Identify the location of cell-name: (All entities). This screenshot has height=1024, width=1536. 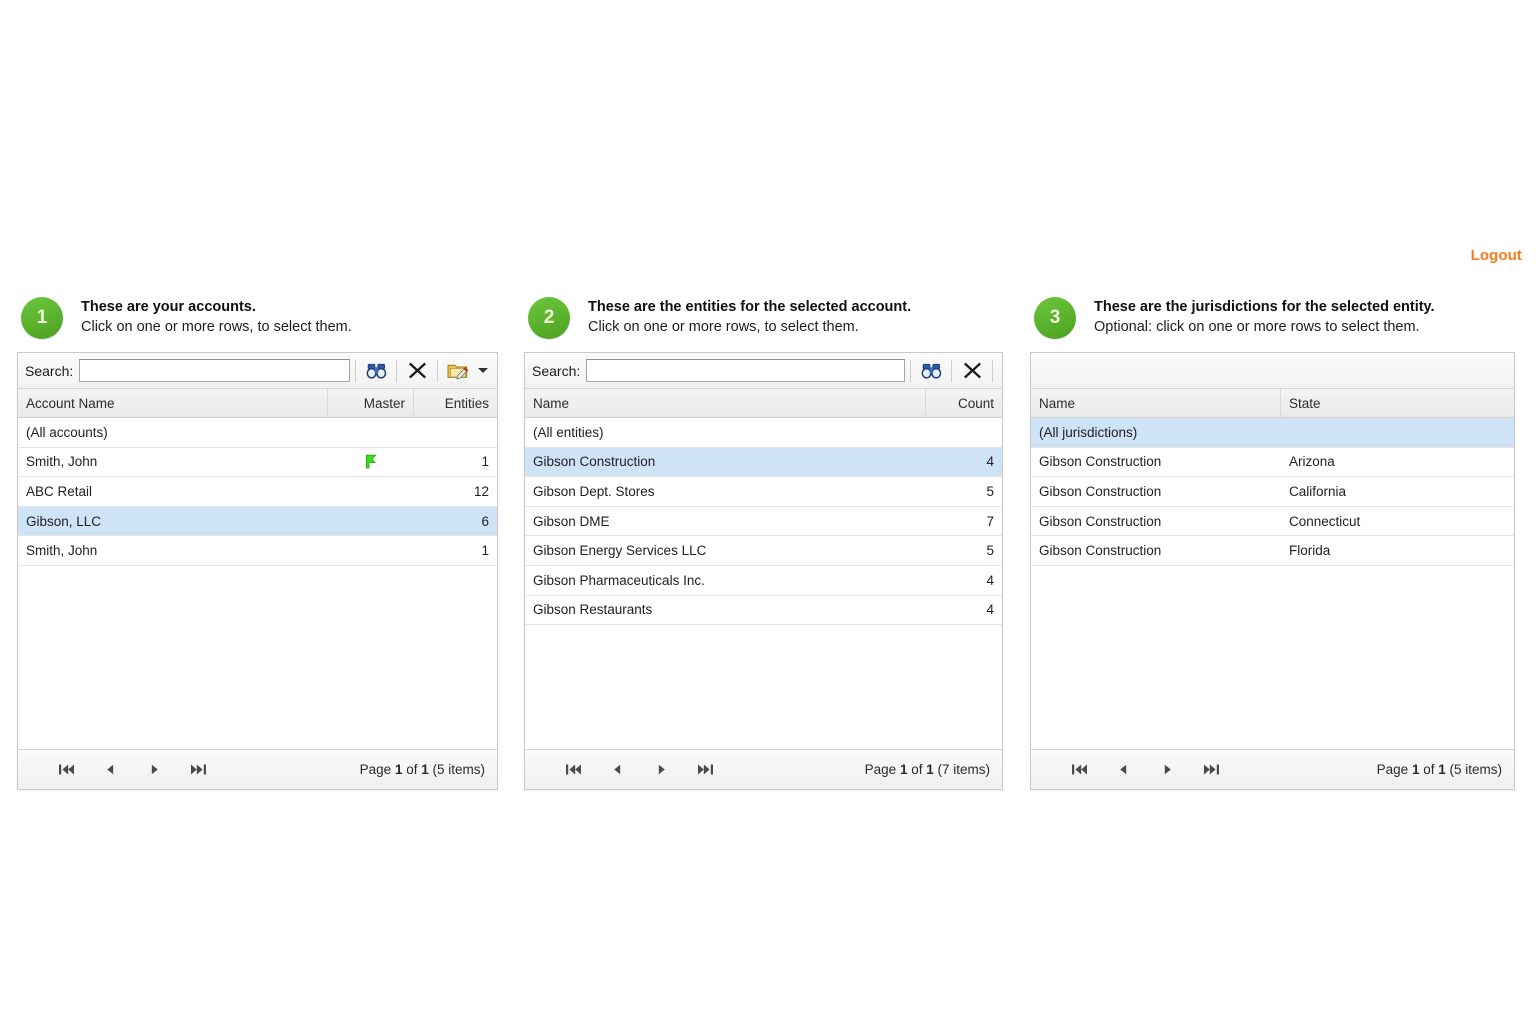
(568, 432).